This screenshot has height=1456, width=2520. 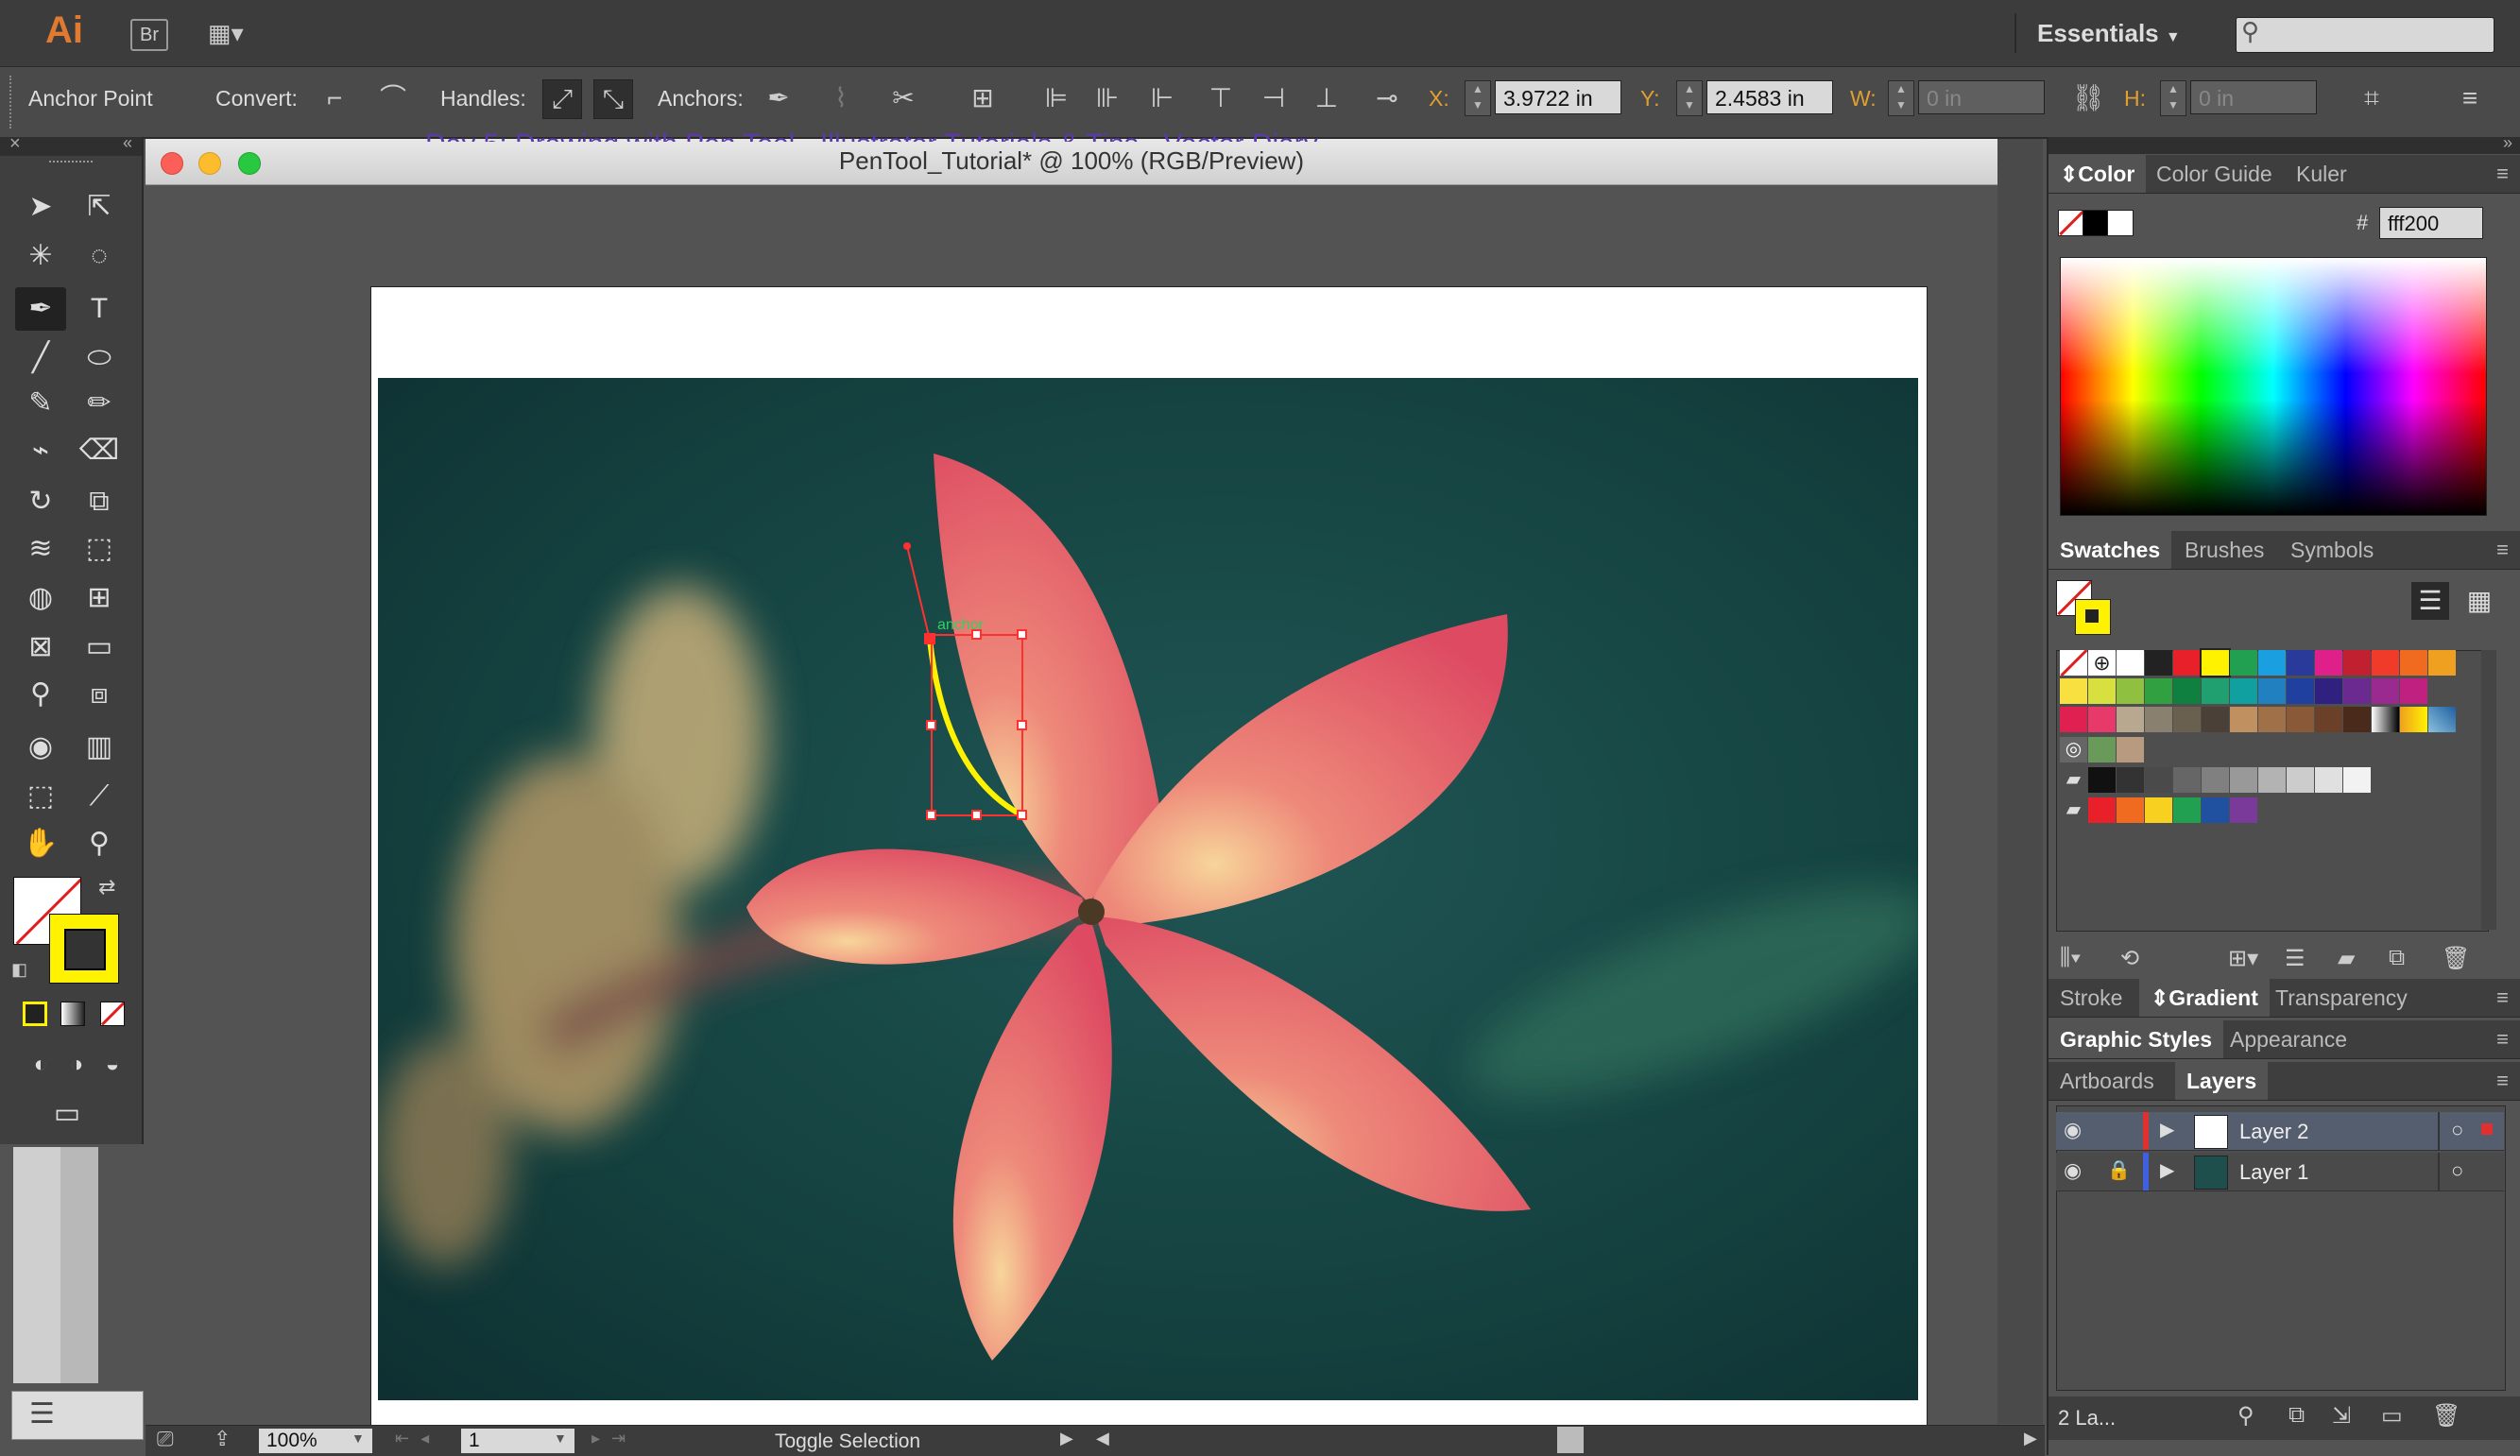 What do you see at coordinates (112, 1065) in the screenshot?
I see `draw-inside-icon: ◒` at bounding box center [112, 1065].